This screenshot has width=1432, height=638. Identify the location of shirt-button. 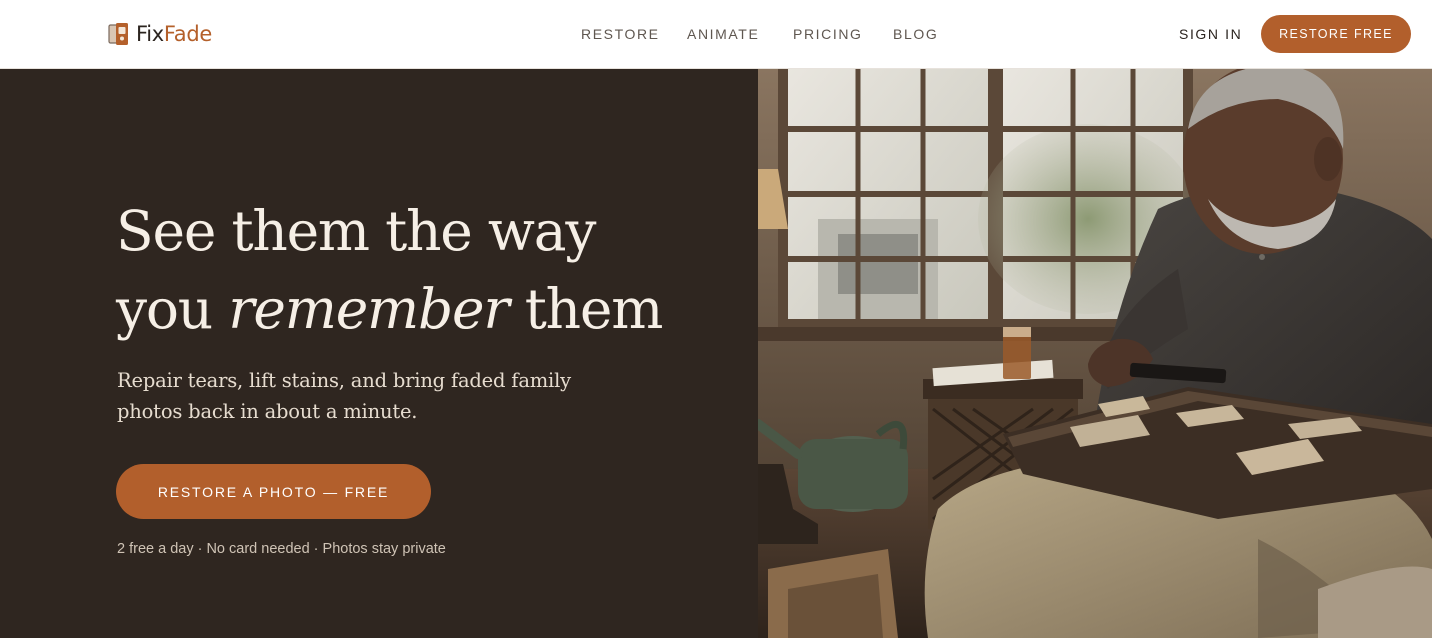
(1262, 257).